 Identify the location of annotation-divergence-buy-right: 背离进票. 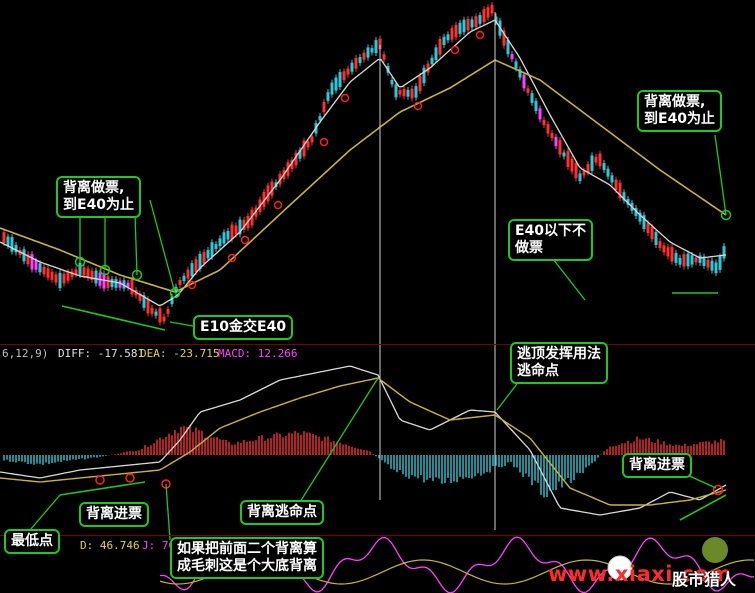
(657, 465).